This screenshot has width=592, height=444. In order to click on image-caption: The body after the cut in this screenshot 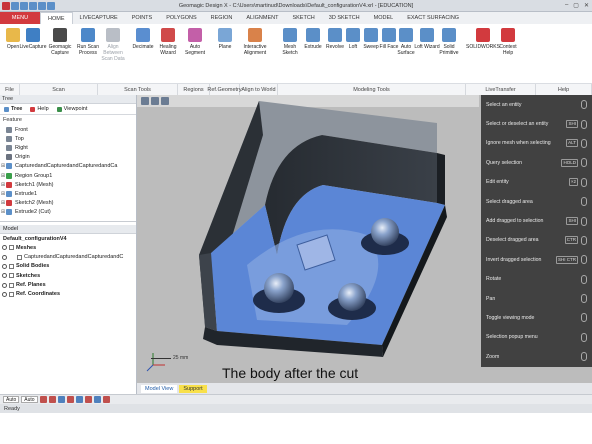, I will do `click(290, 373)`.